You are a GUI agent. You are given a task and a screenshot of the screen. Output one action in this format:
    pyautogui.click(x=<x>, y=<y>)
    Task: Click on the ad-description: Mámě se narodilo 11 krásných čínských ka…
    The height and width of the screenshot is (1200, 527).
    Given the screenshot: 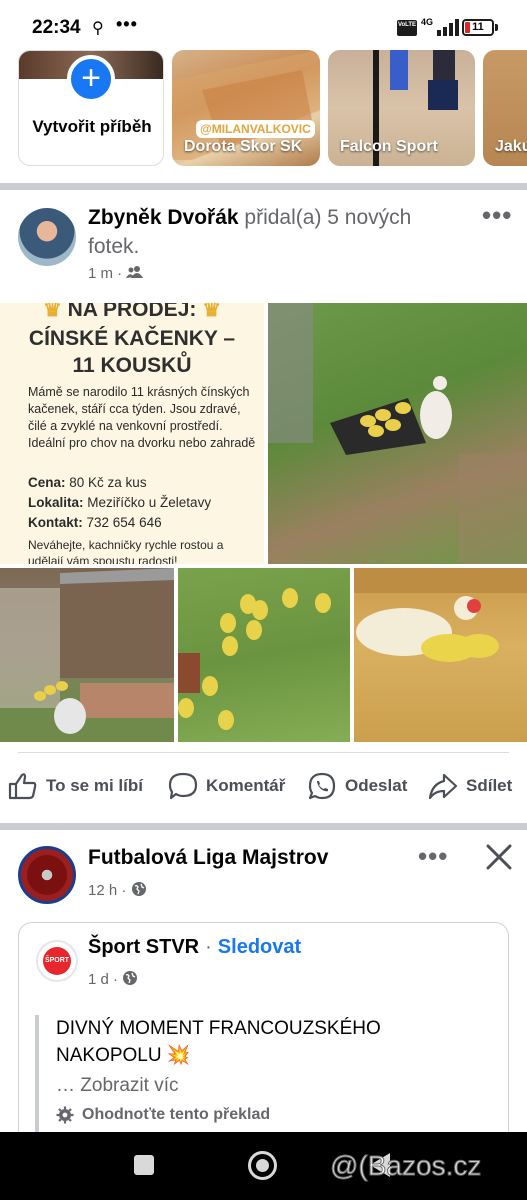 What is the action you would take?
    pyautogui.click(x=142, y=417)
    